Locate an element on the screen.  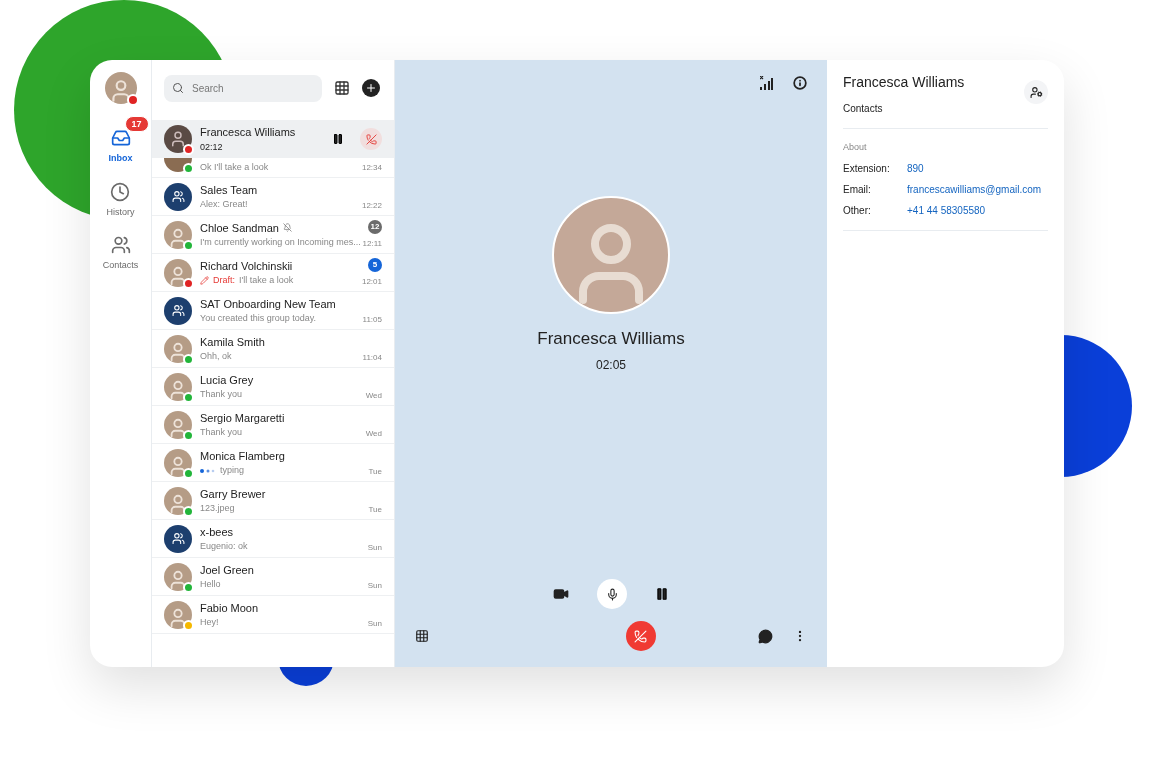
message-preview: Hello is located at coordinates (210, 584).